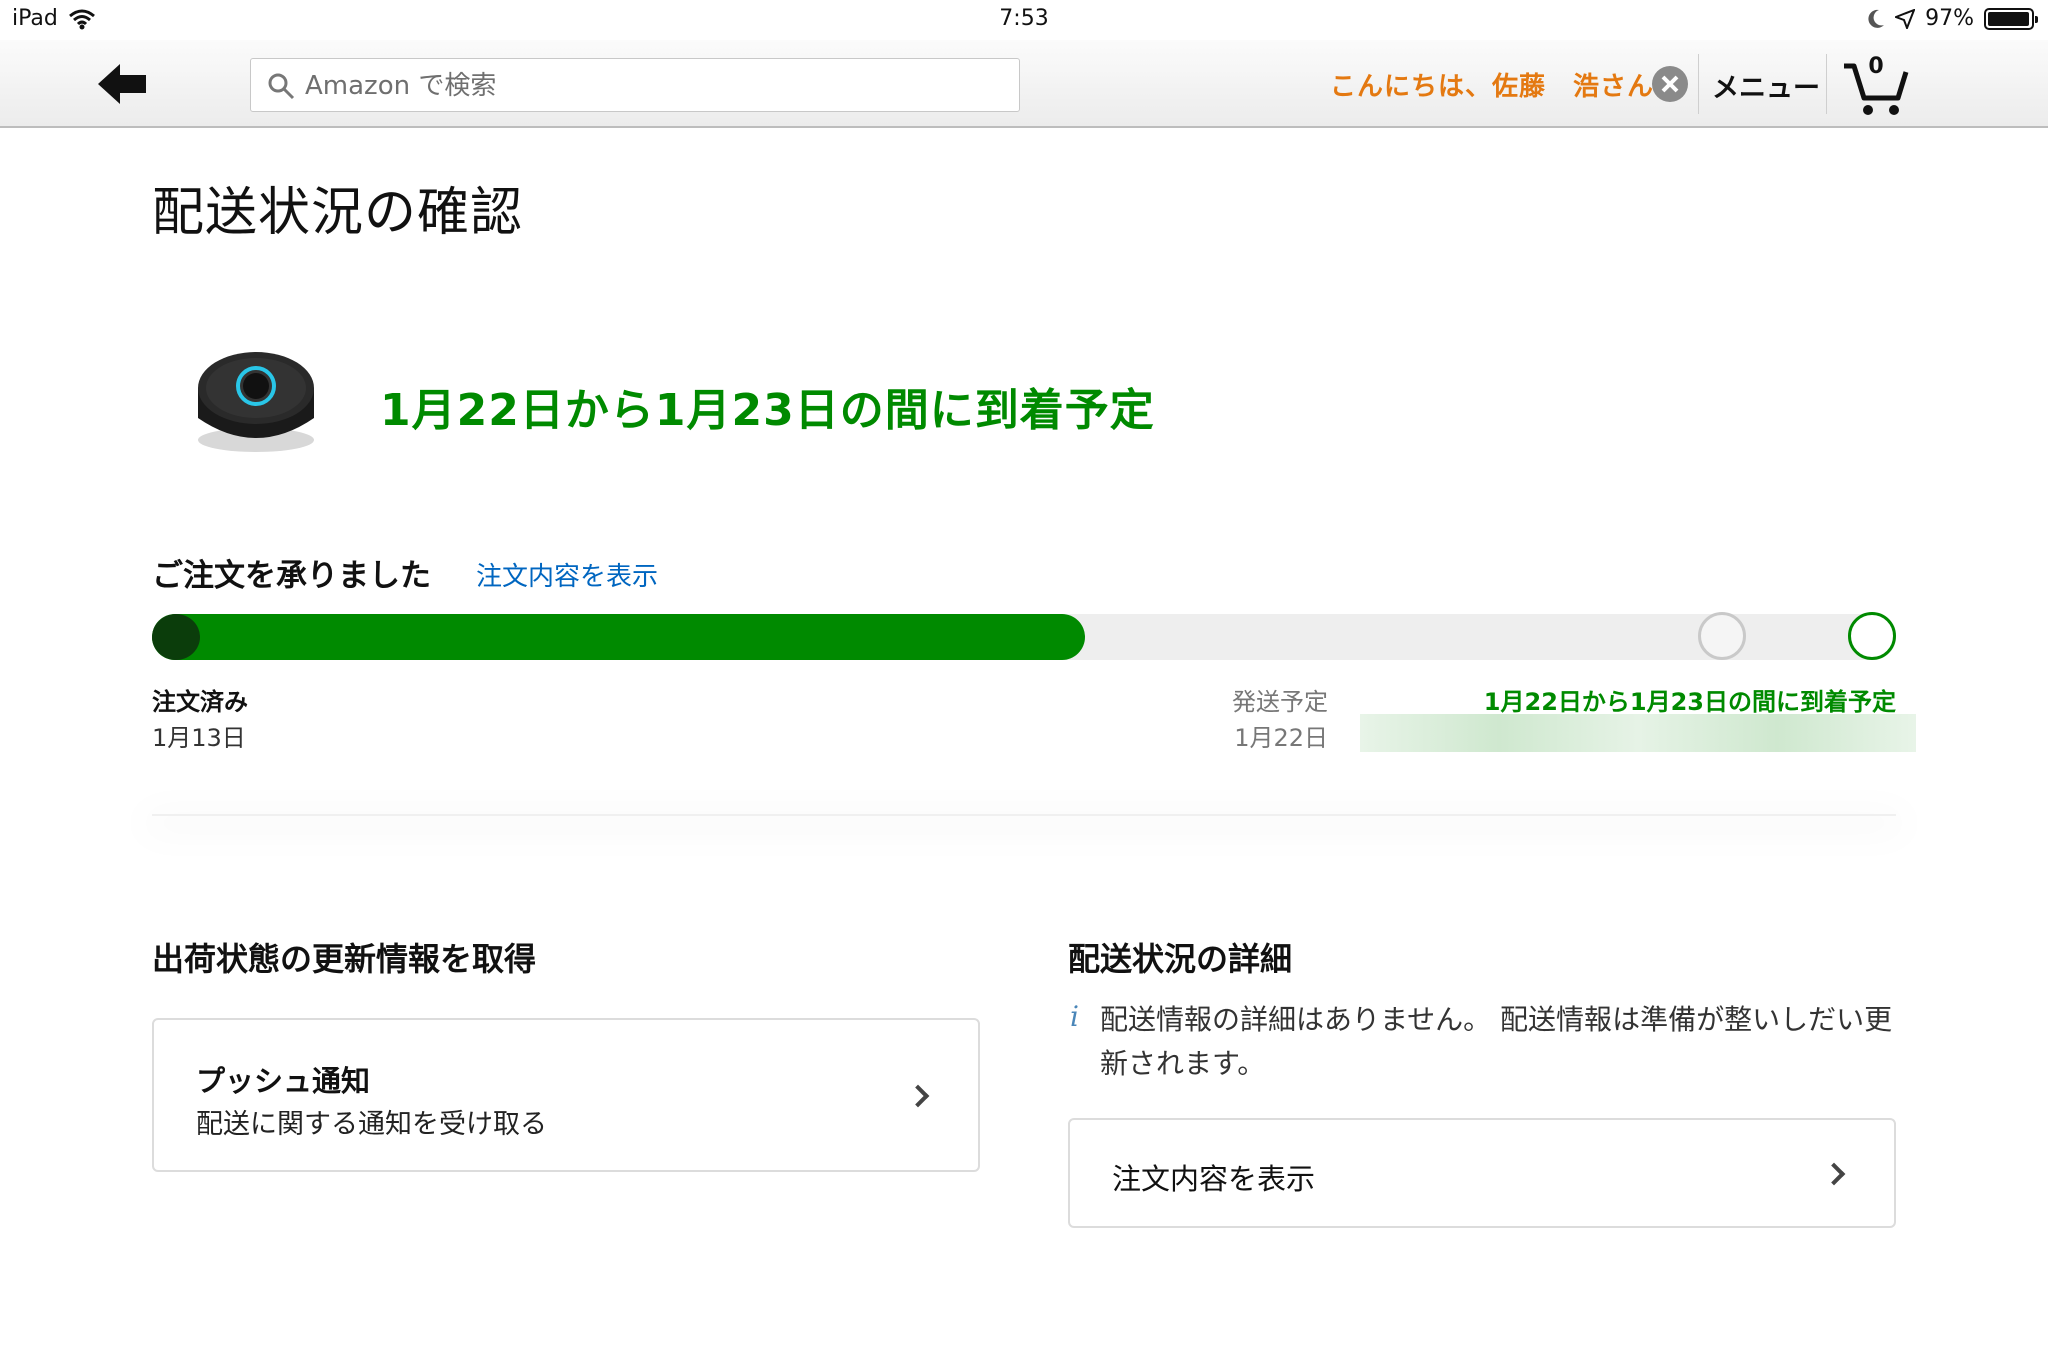  I want to click on battery-percent: 97%, so click(1949, 18).